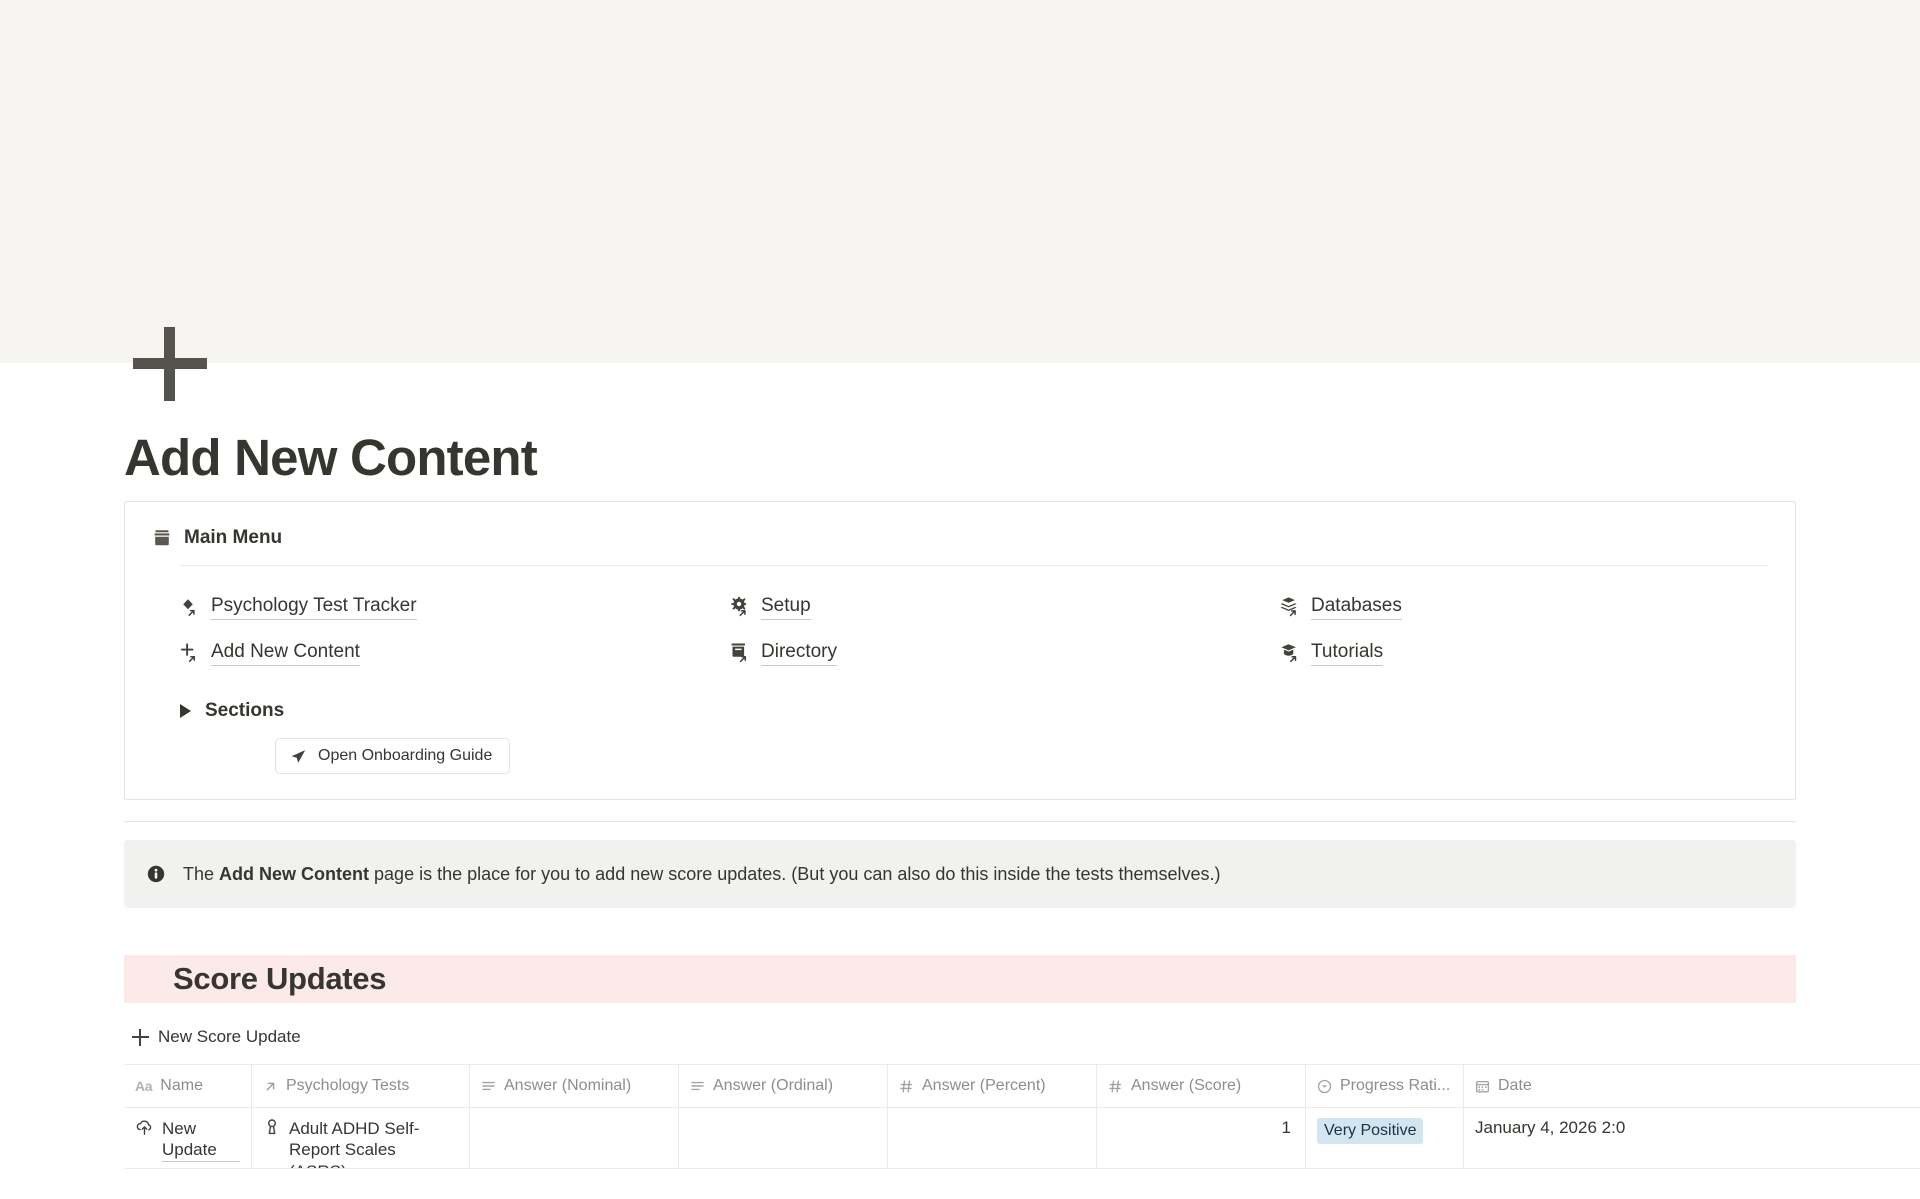 This screenshot has width=1920, height=1199. I want to click on cell-psychology-tests-value: Adult ADHD Self-Report Scales (ASRS), so click(373, 1143).